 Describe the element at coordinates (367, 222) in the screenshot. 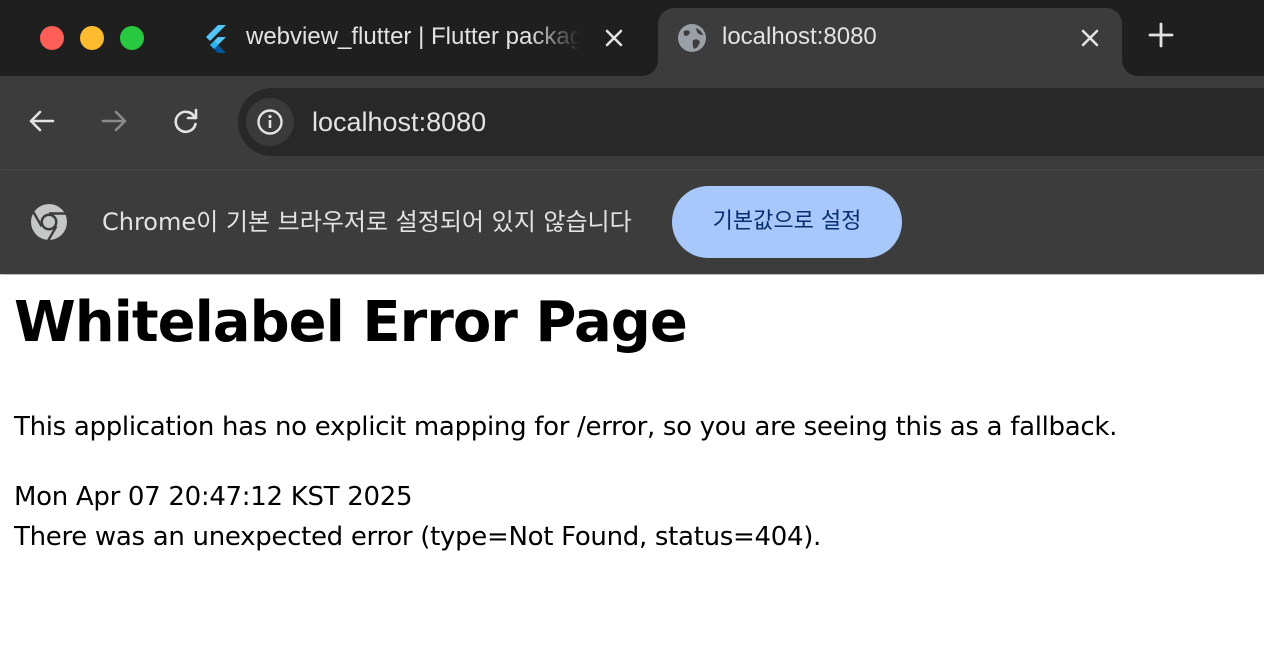

I see `infobar-message: Chrome이 기본 브라우저로 설정되어 있지 않습니다` at that location.